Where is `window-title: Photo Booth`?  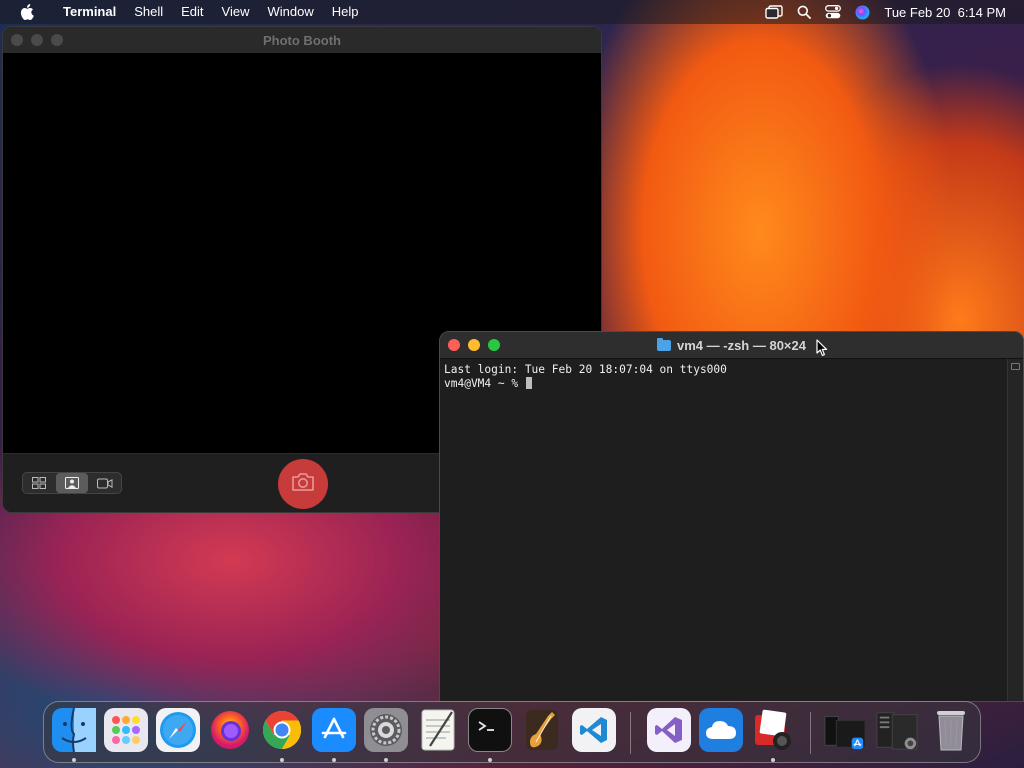 window-title: Photo Booth is located at coordinates (302, 40).